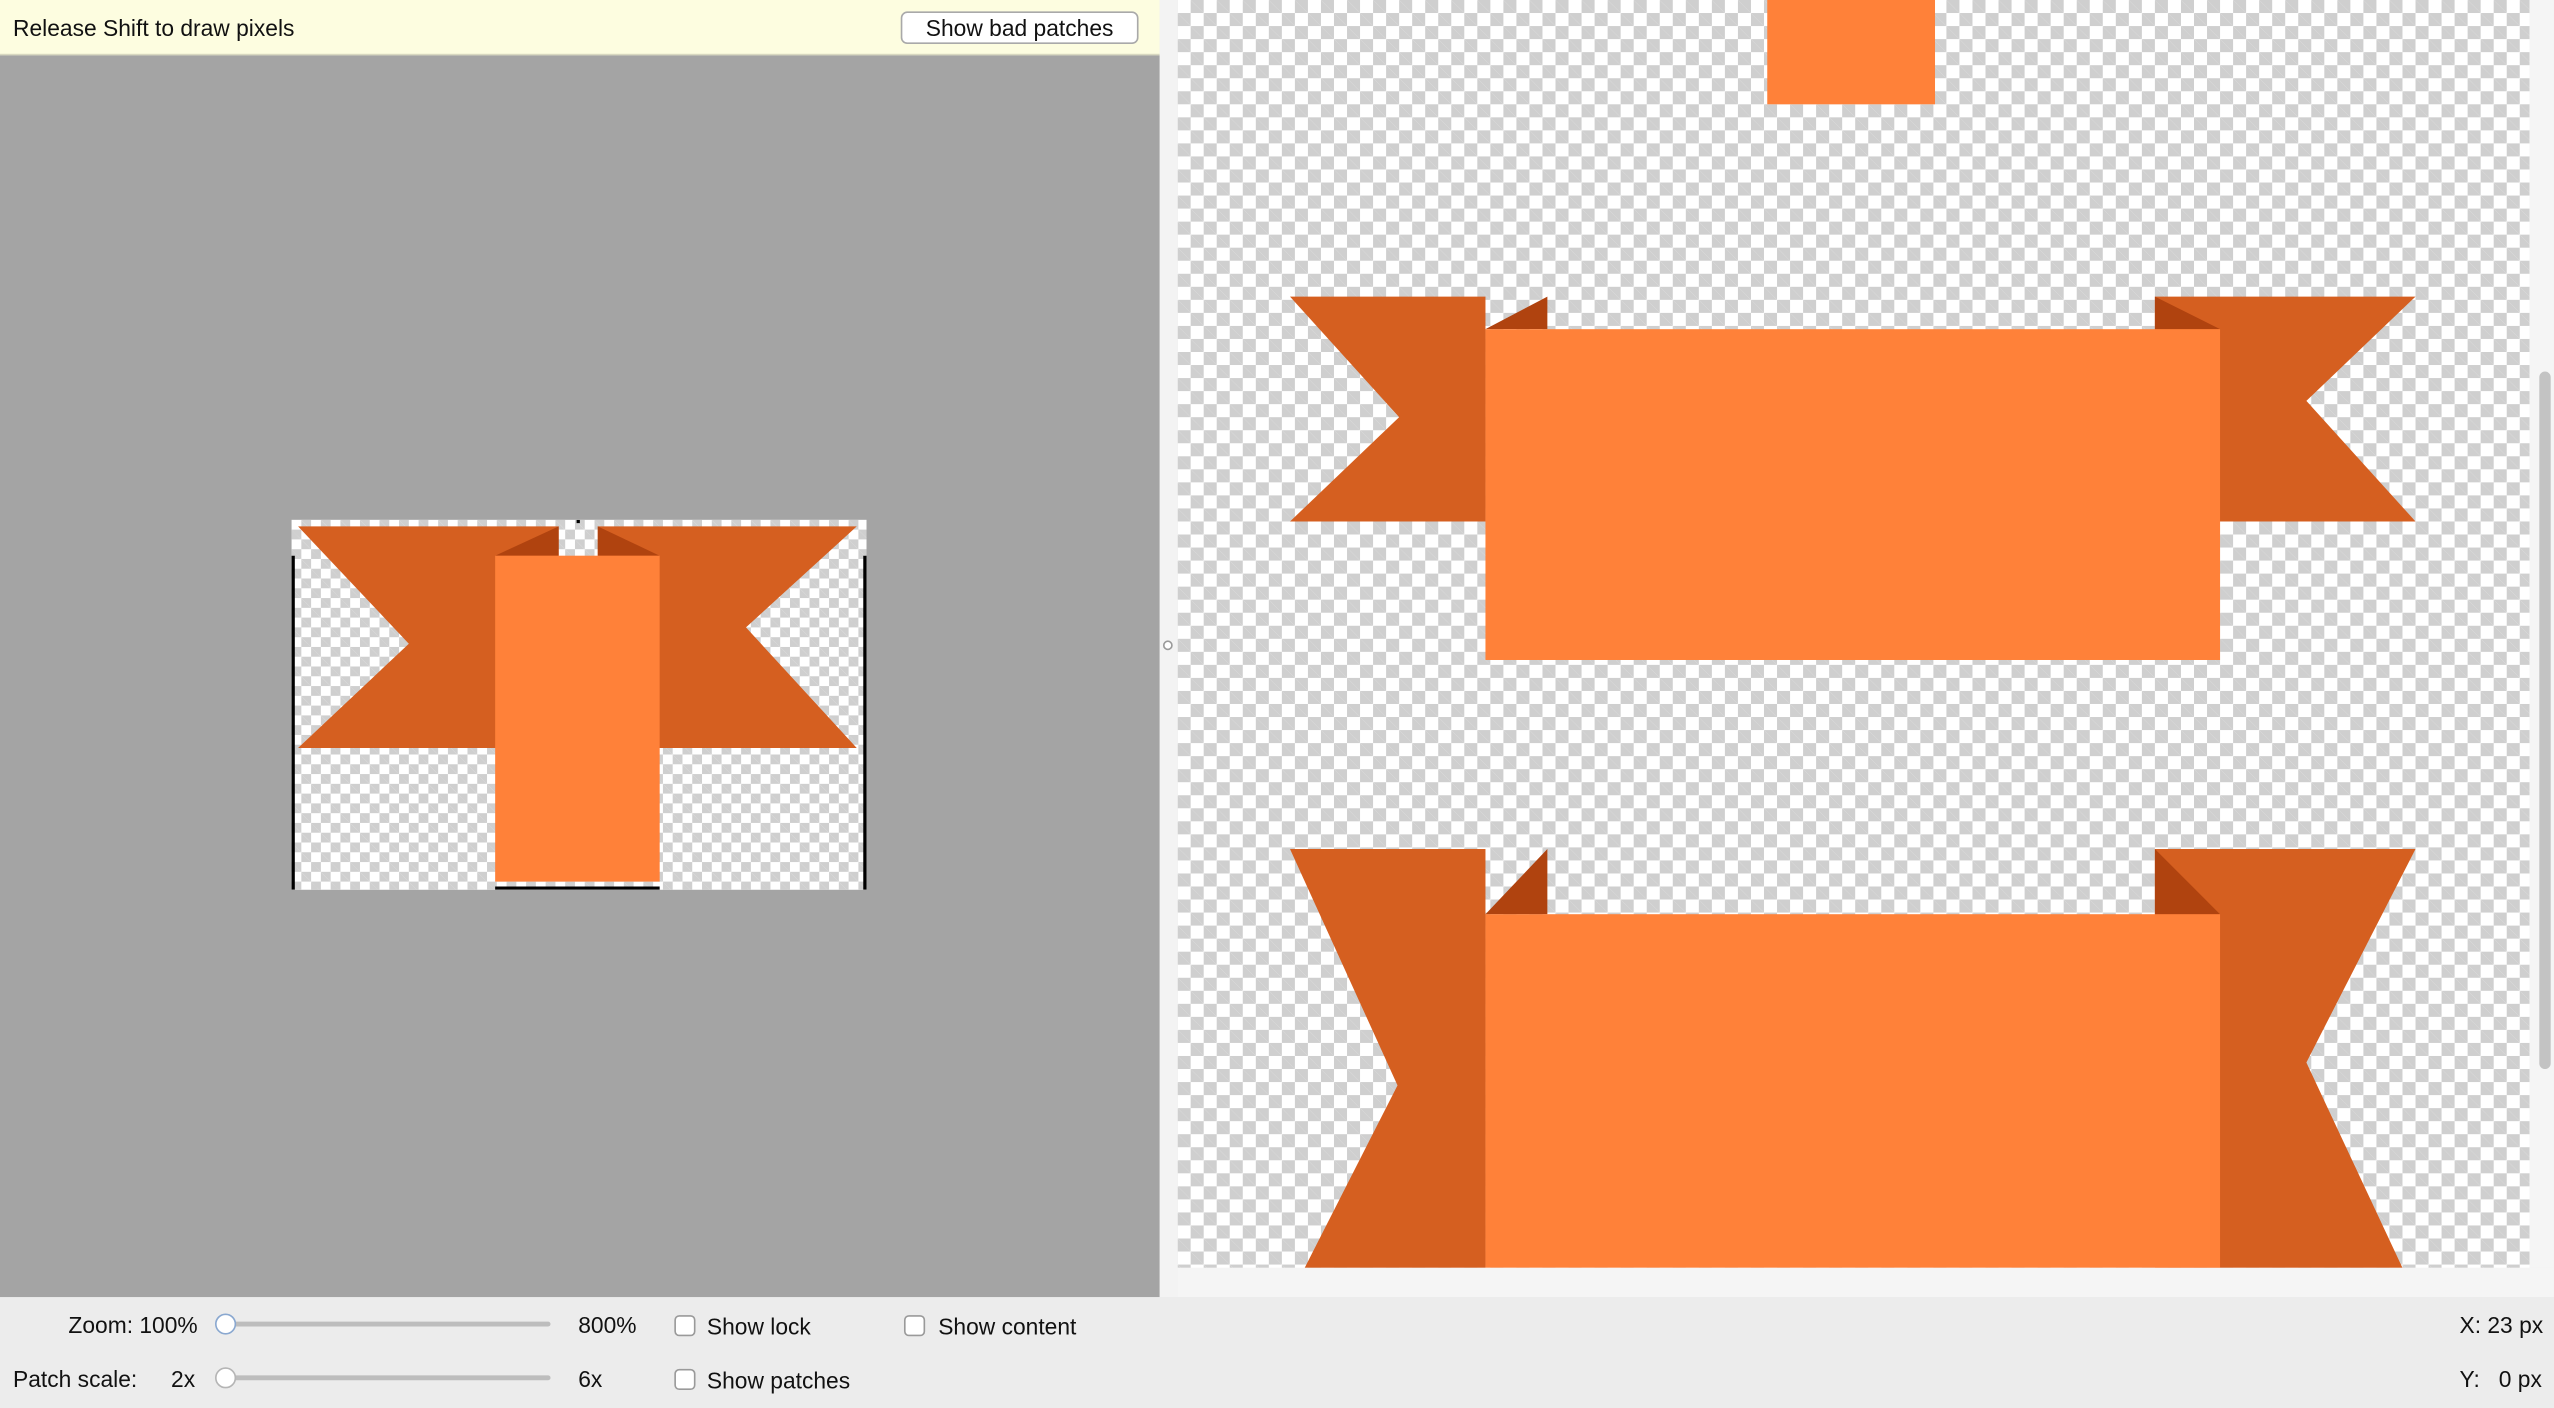  Describe the element at coordinates (183, 1378) in the screenshot. I see `patch-scale-min-label: 2x` at that location.